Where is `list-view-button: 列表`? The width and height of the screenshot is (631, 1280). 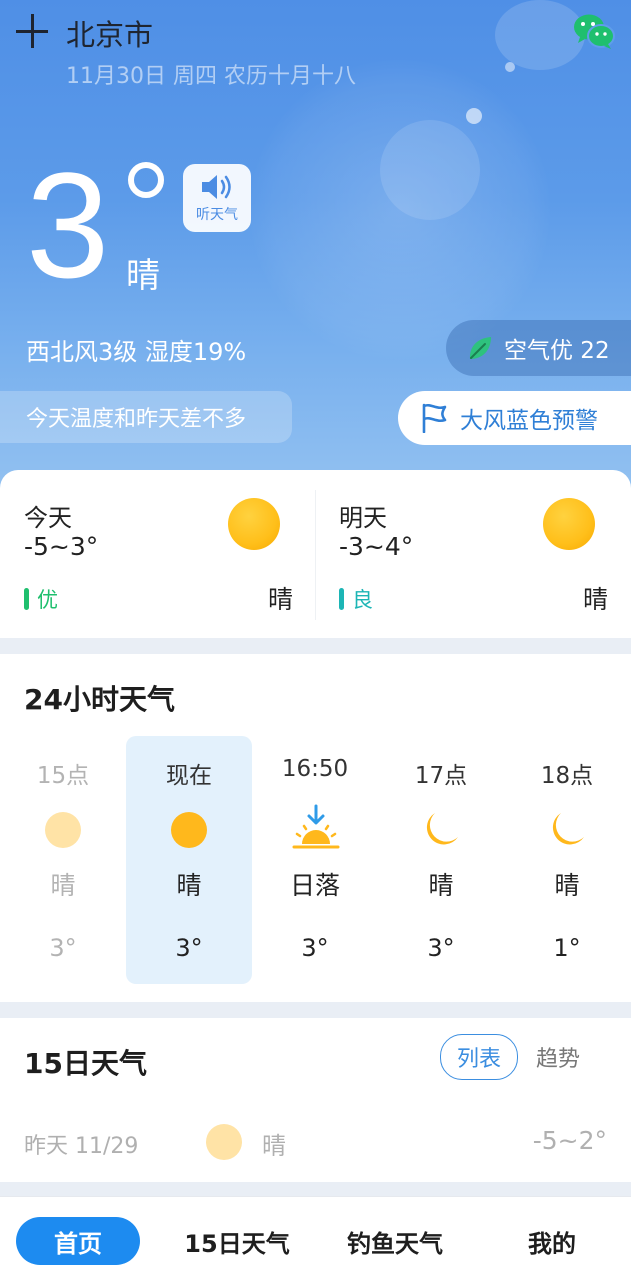
list-view-button: 列表 is located at coordinates (479, 1057).